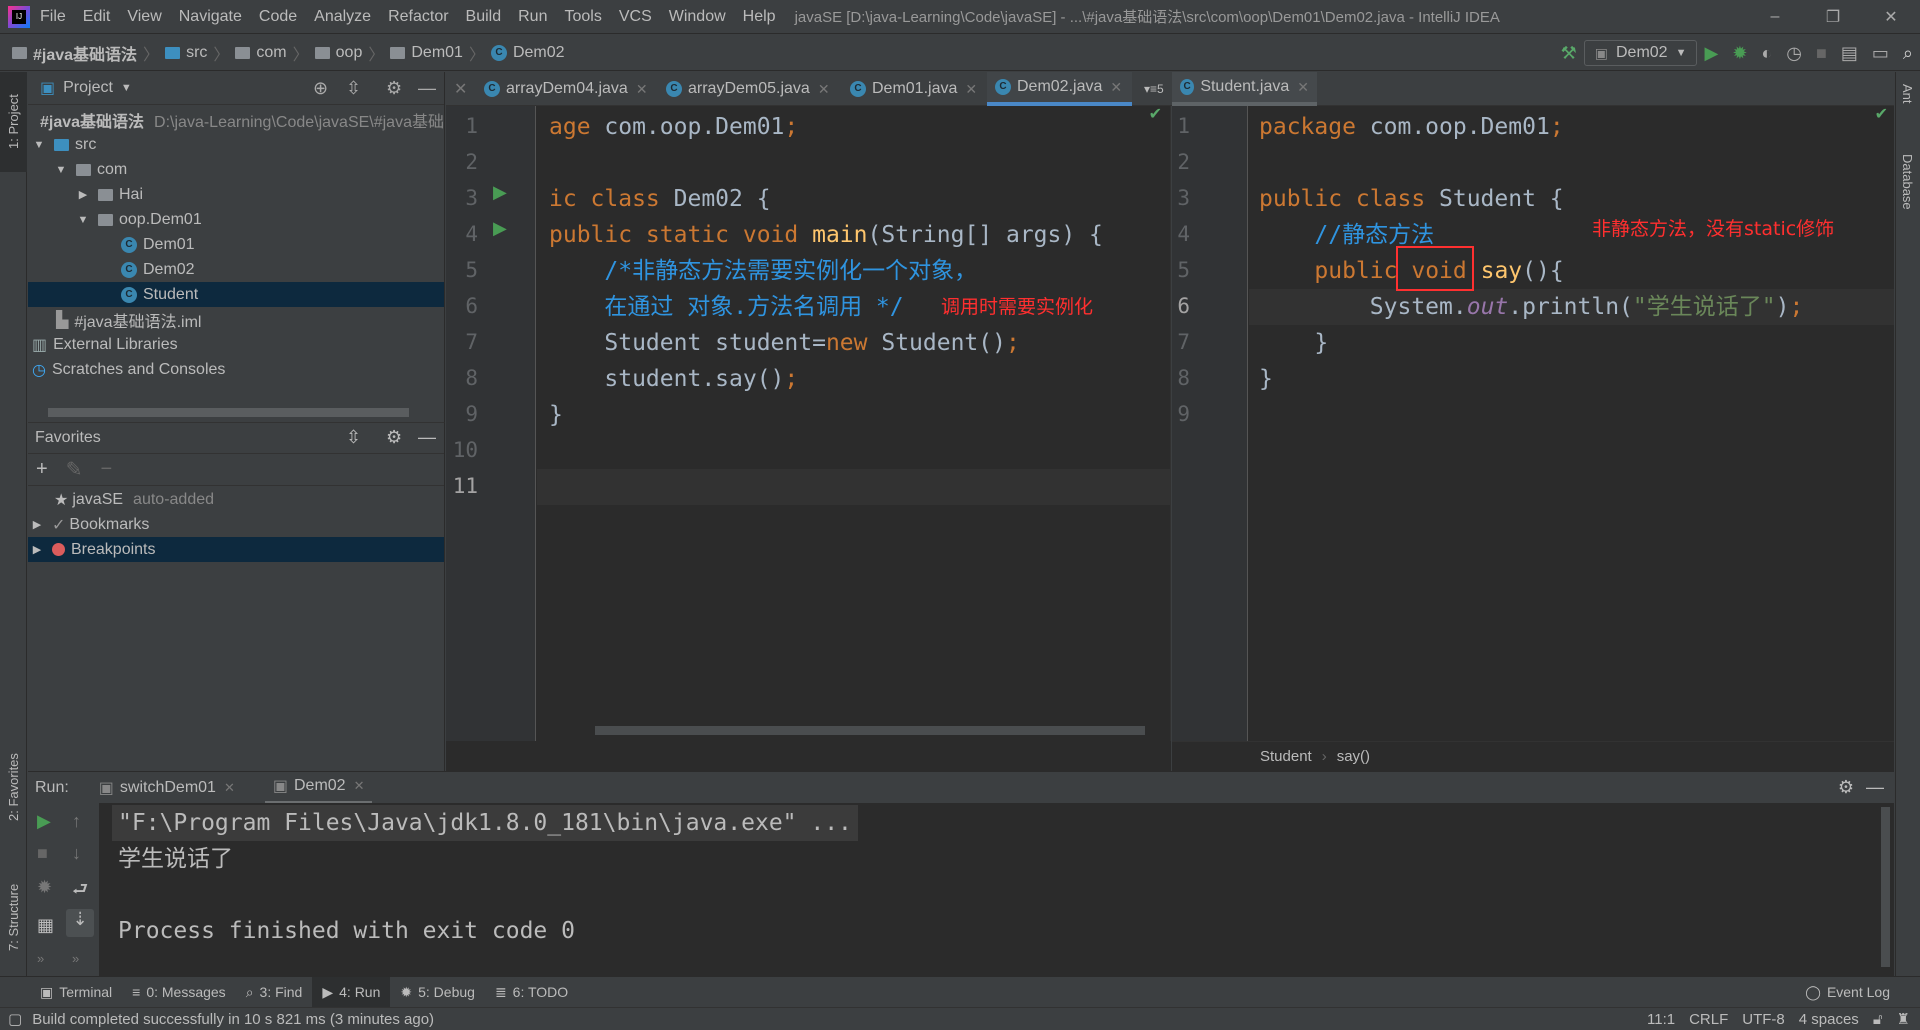 The width and height of the screenshot is (1920, 1030). I want to click on minimize-button: –, so click(1775, 17).